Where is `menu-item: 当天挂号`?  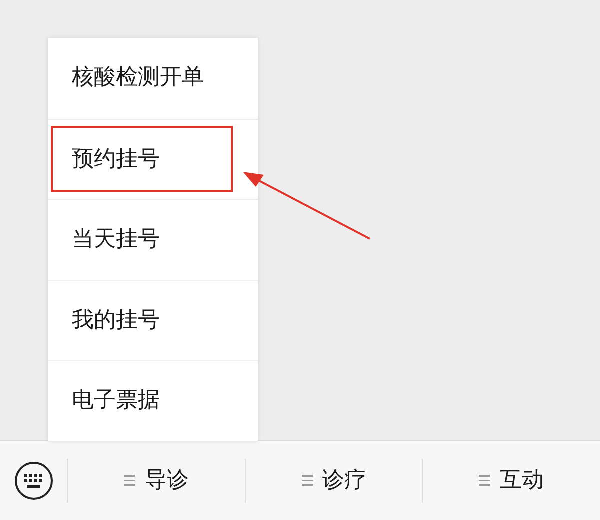
menu-item: 当天挂号 is located at coordinates (153, 239).